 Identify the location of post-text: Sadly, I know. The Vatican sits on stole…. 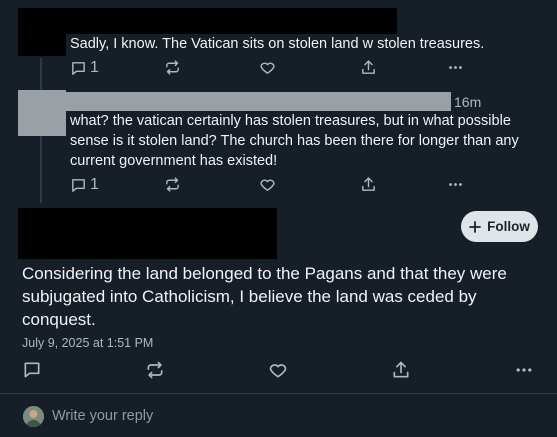
(277, 44).